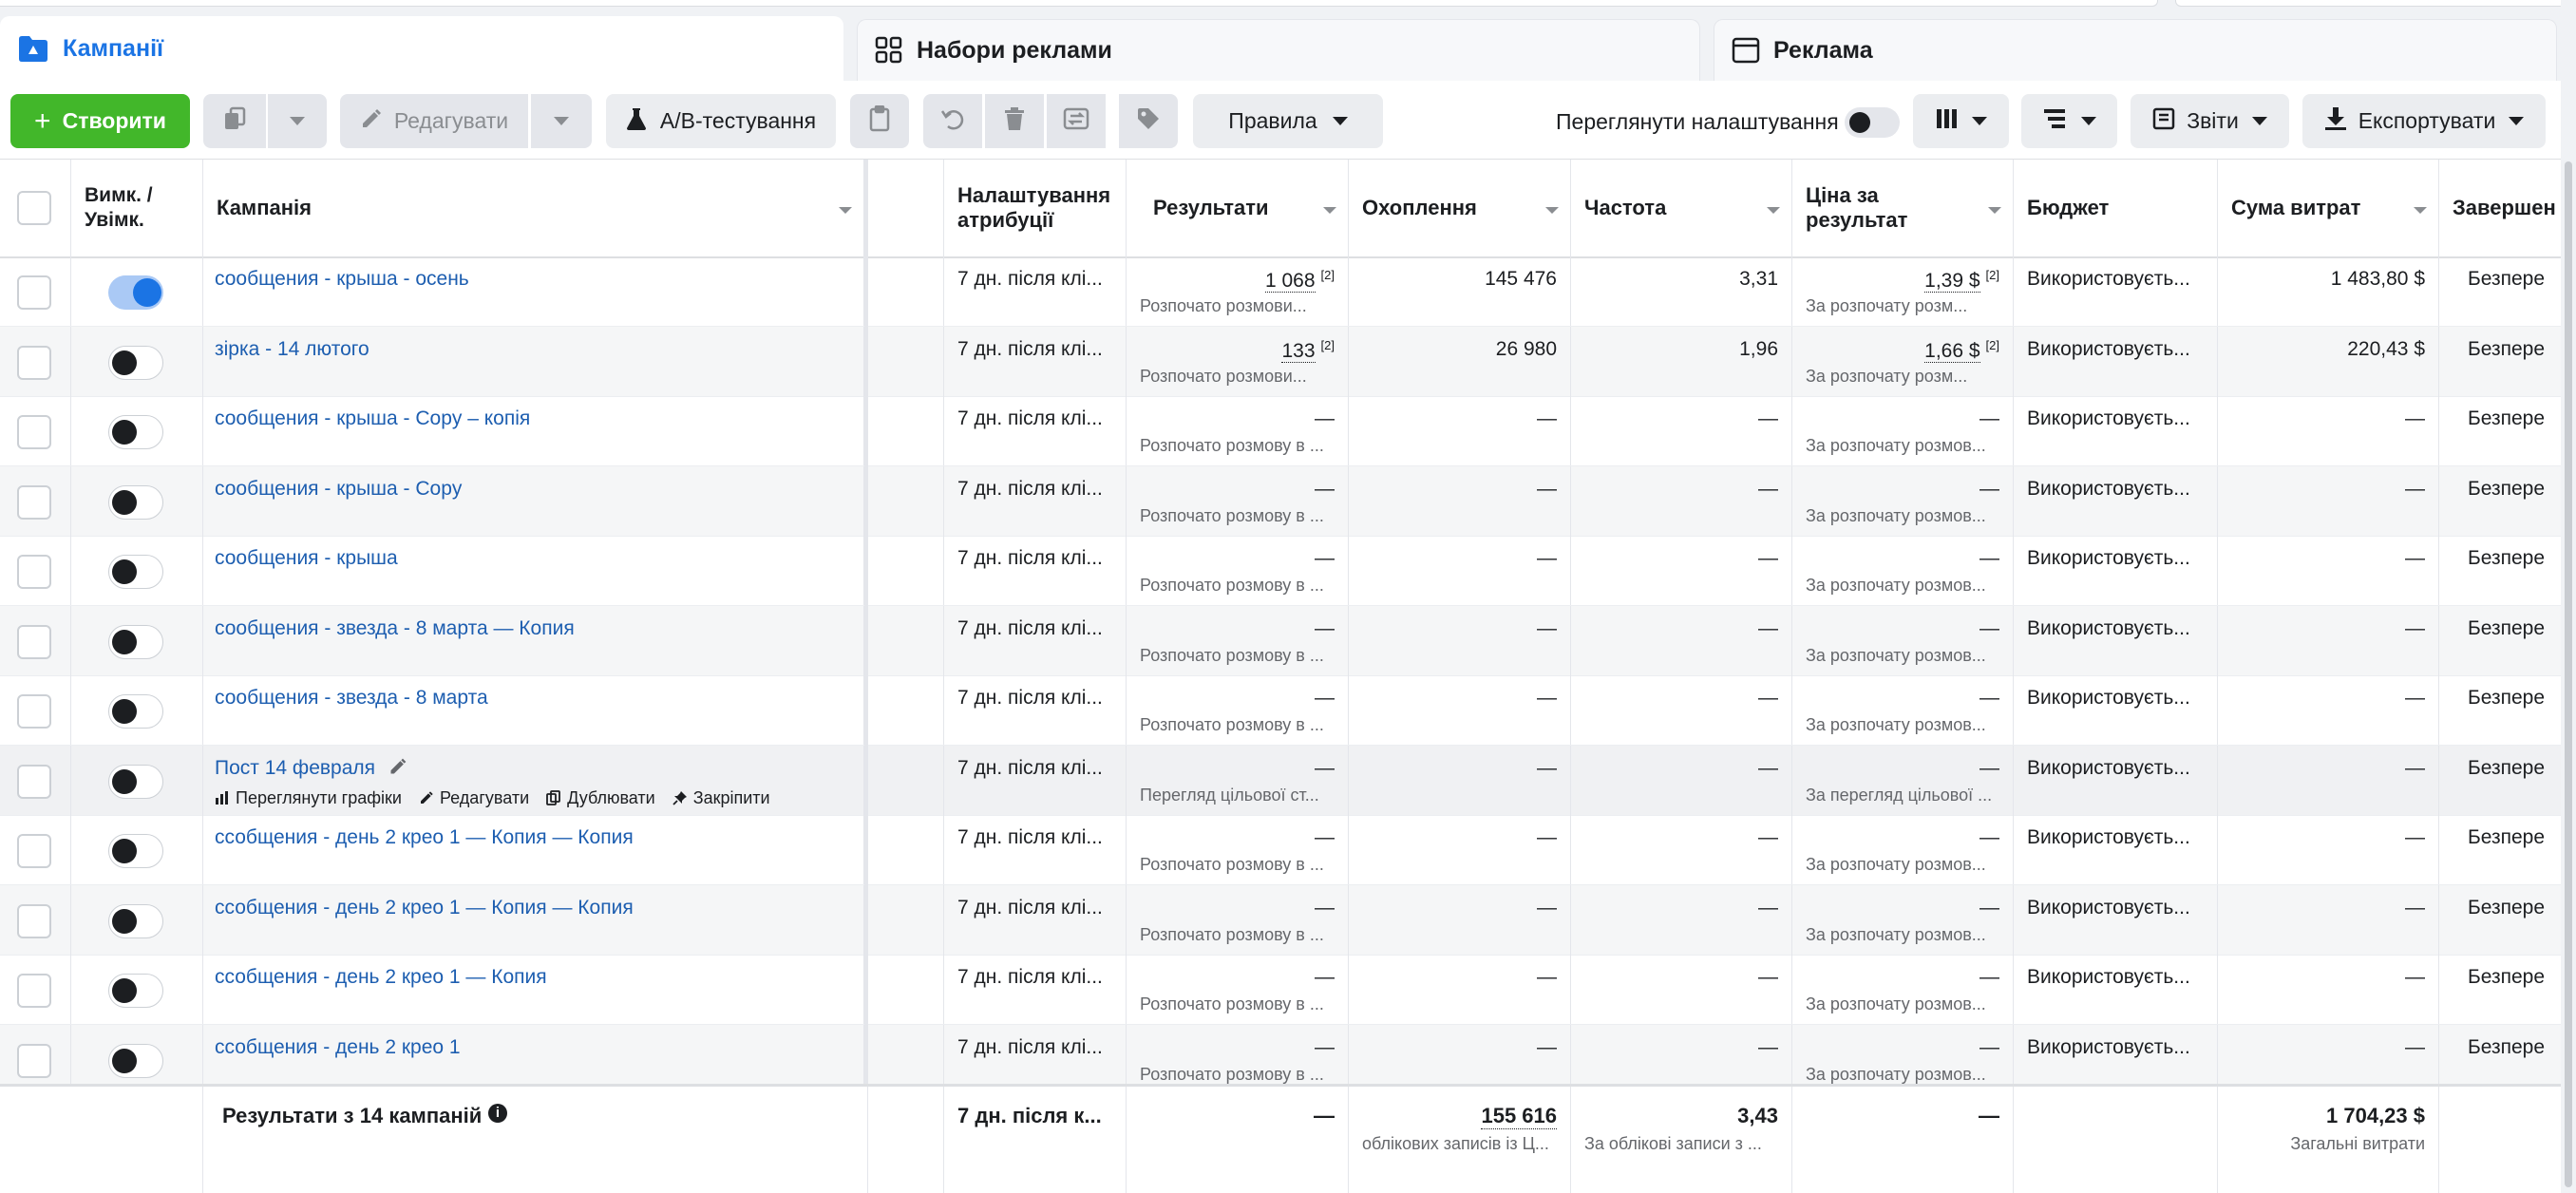 This screenshot has height=1193, width=2576. What do you see at coordinates (338, 489) in the screenshot?
I see `campaign-name-link: сообщения - крыша - Copy` at bounding box center [338, 489].